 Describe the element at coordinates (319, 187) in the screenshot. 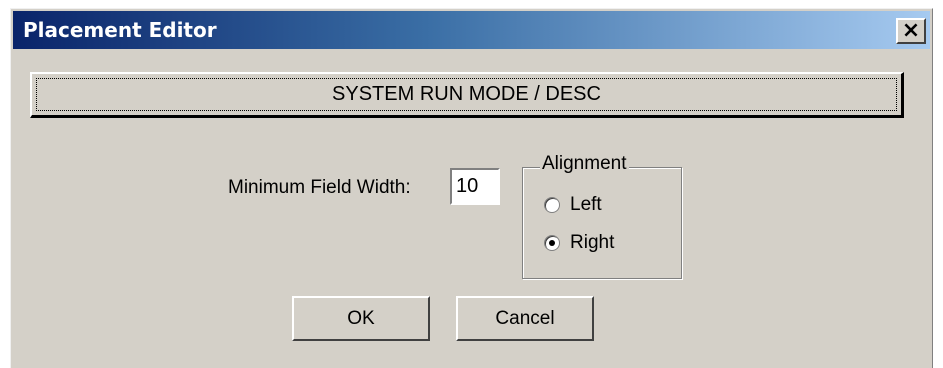

I see `min-field-width-label: Minimum Field Width:` at that location.